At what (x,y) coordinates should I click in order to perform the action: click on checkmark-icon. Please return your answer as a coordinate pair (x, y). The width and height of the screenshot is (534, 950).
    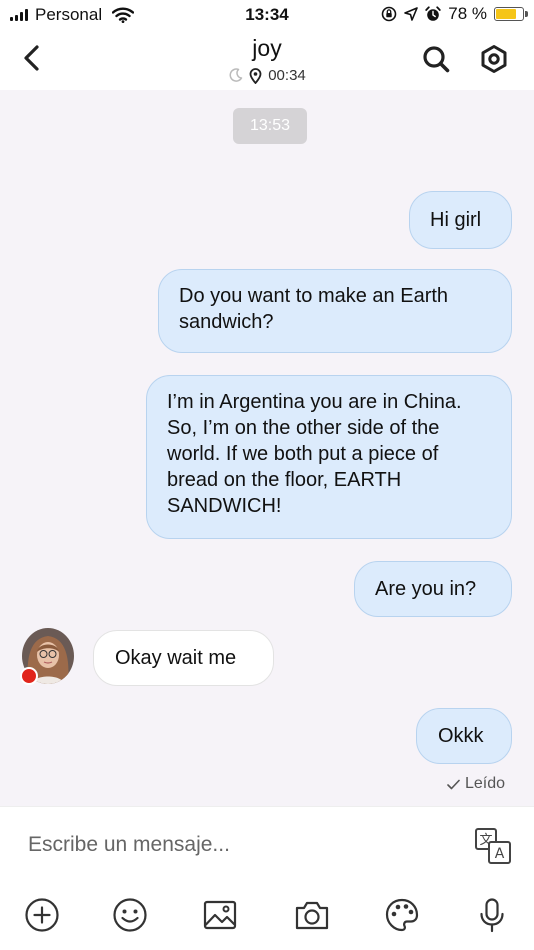
    Looking at the image, I should click on (453, 784).